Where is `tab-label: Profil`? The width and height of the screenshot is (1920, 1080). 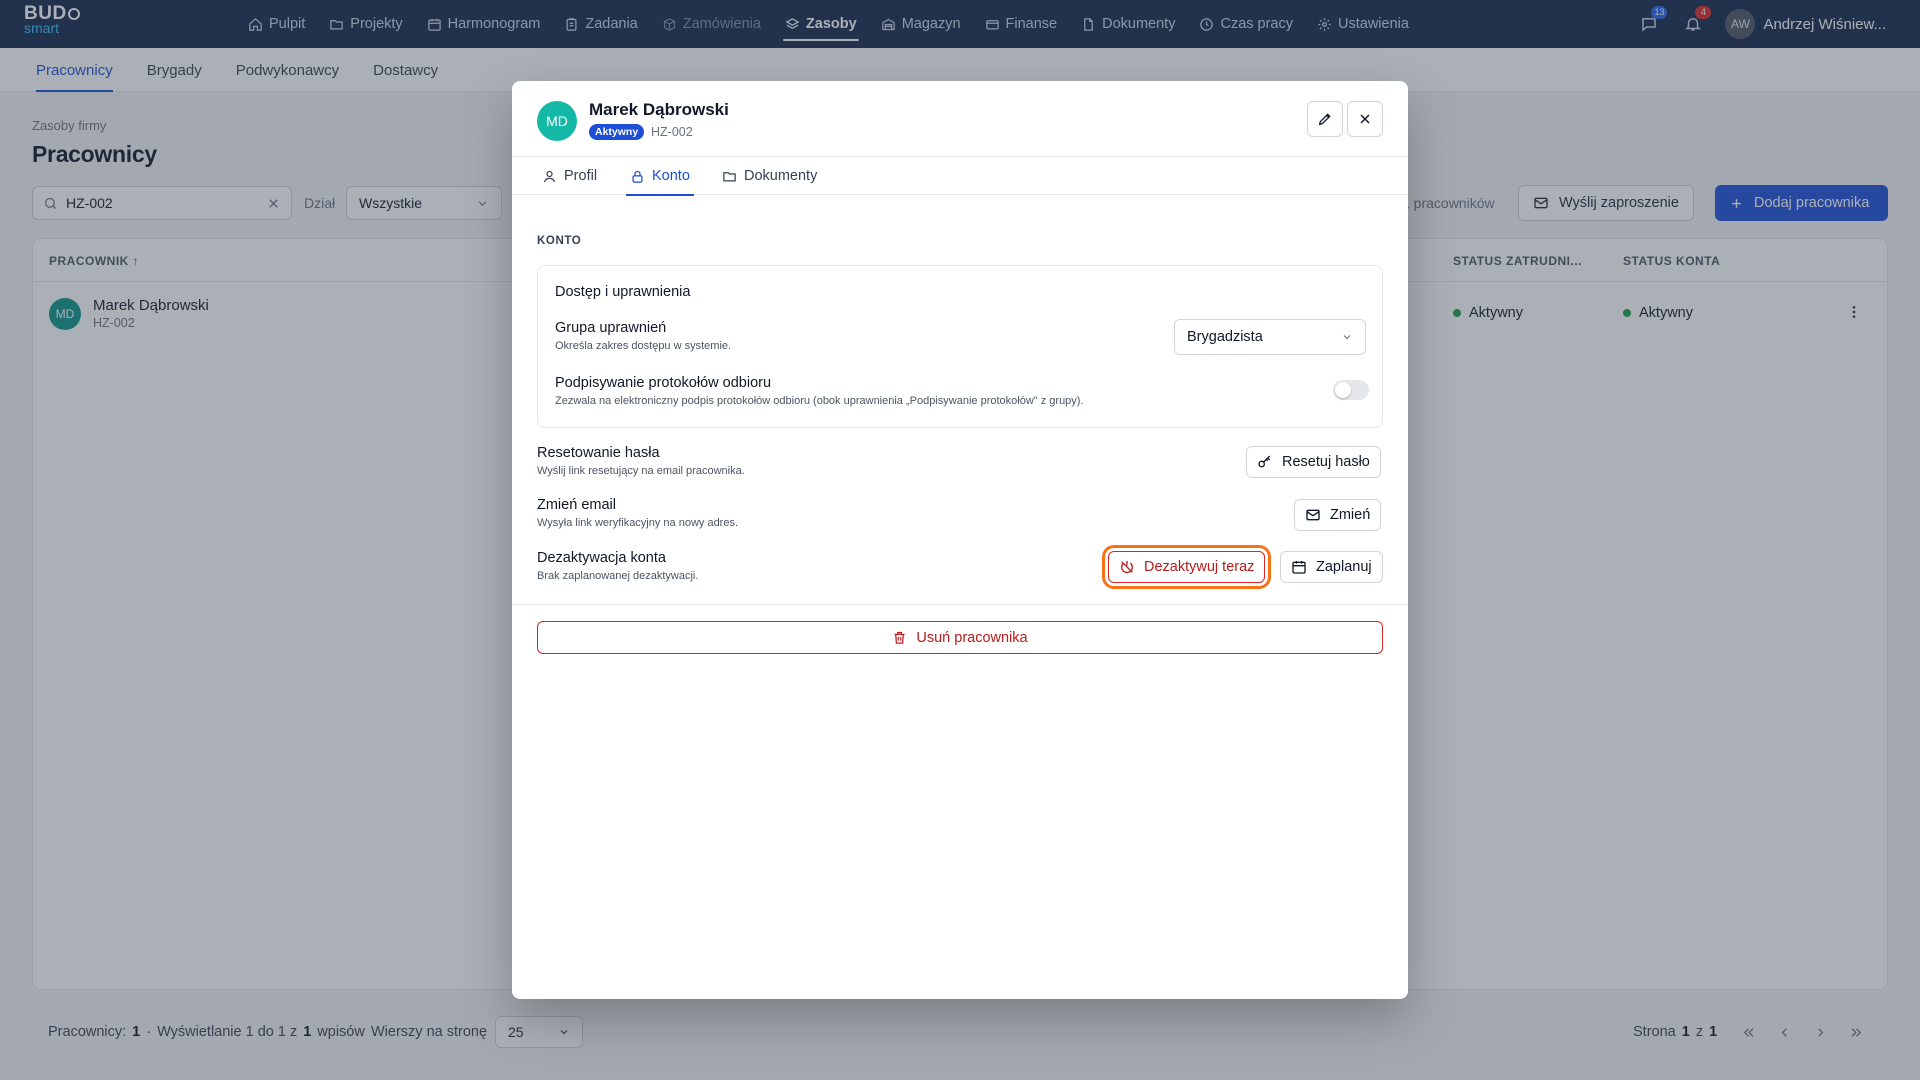 tab-label: Profil is located at coordinates (581, 176).